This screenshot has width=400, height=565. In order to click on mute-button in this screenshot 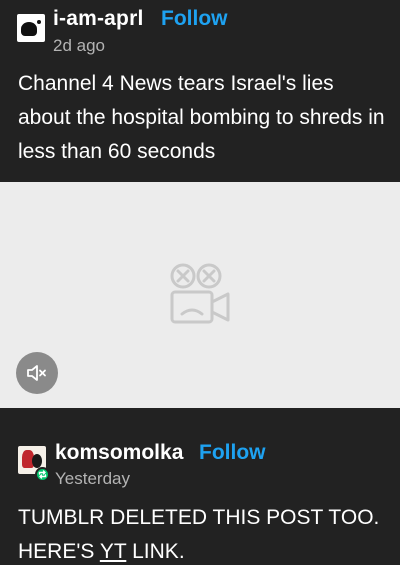, I will do `click(37, 373)`.